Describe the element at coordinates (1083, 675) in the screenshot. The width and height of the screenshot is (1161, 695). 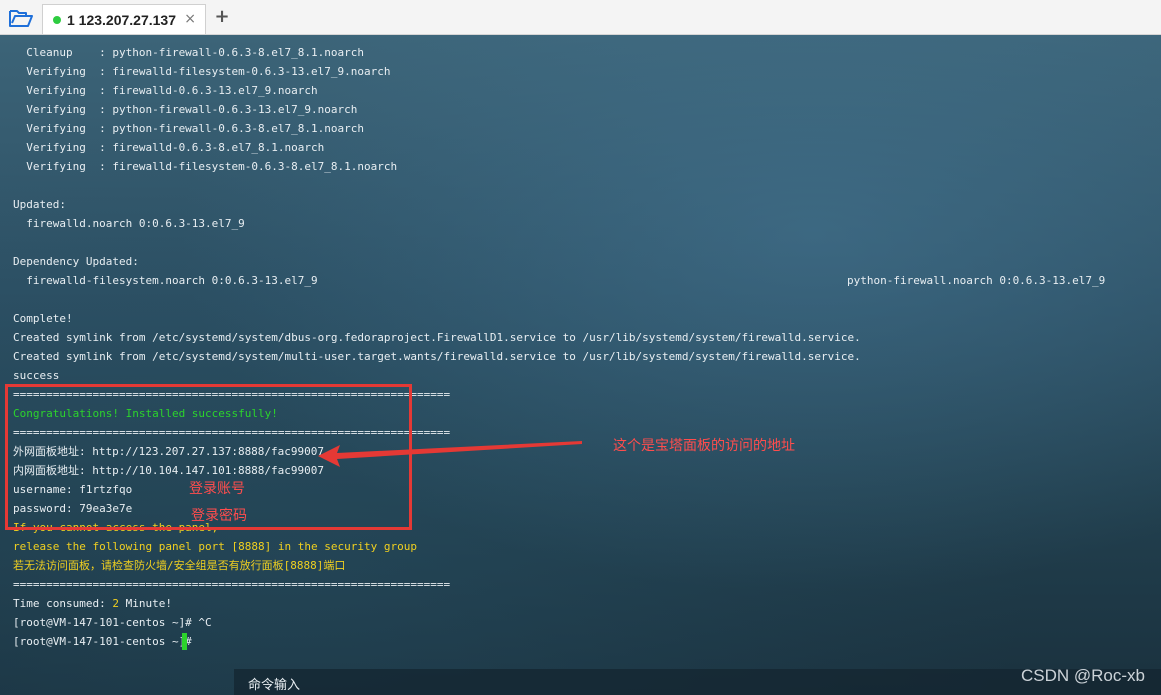
I see `watermark: CSDN @Roc-xb` at that location.